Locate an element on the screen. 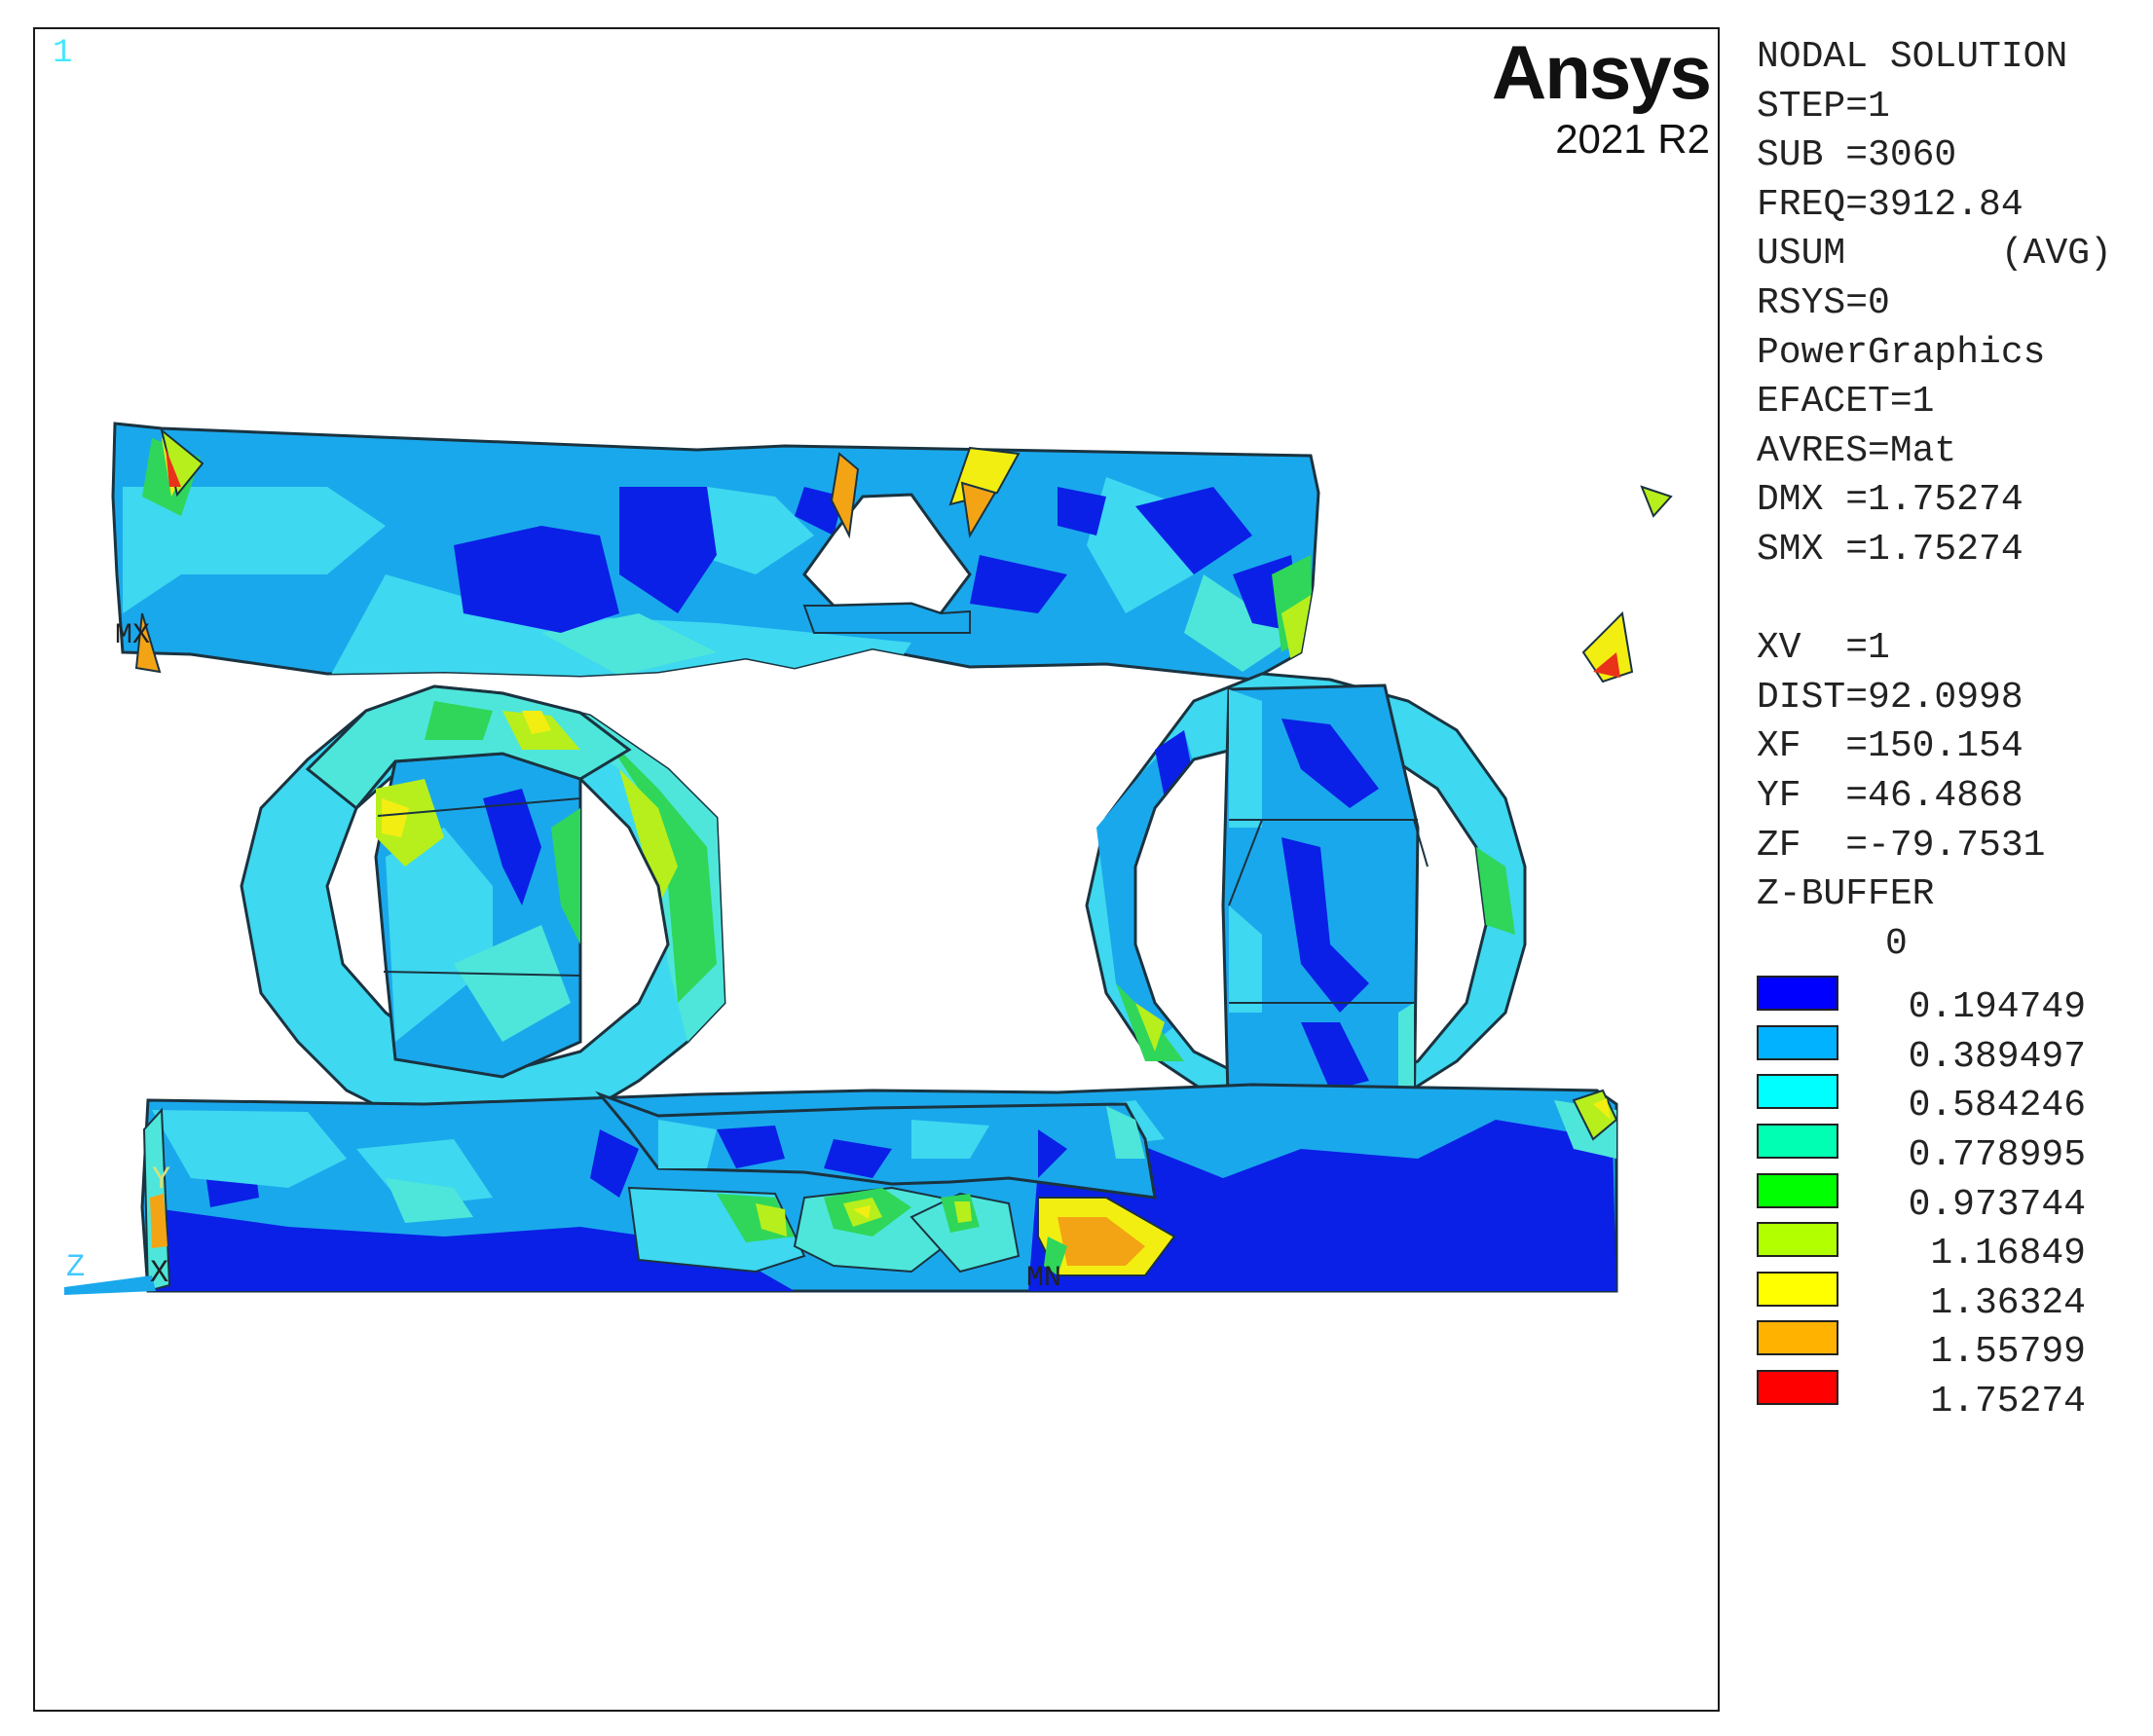 The width and height of the screenshot is (2153, 1736). legend-entry: 0.389497 is located at coordinates (1951, 1048).